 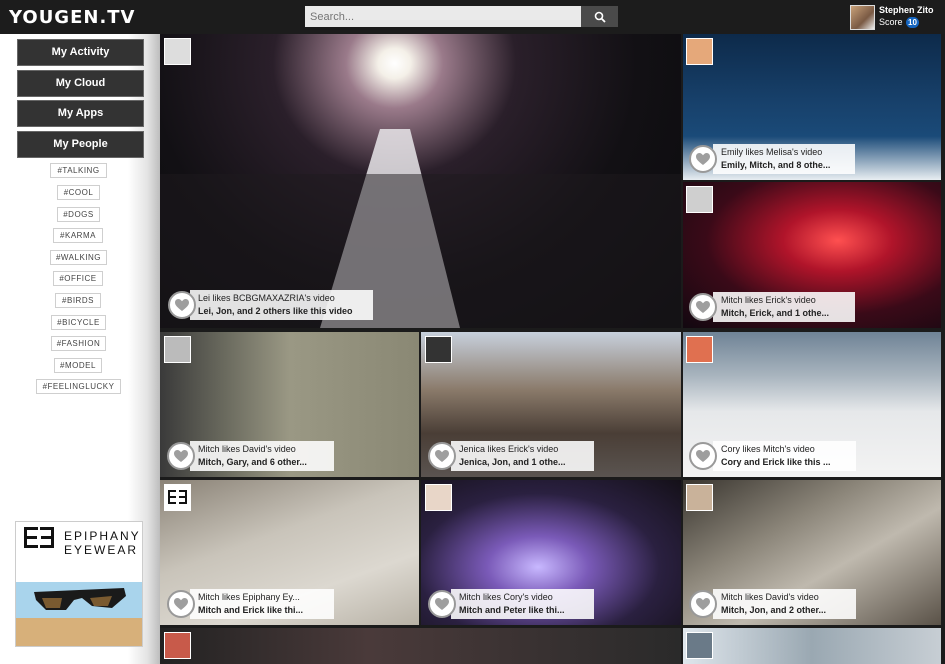 What do you see at coordinates (78, 257) in the screenshot?
I see `tag-walking: #WALKING` at bounding box center [78, 257].